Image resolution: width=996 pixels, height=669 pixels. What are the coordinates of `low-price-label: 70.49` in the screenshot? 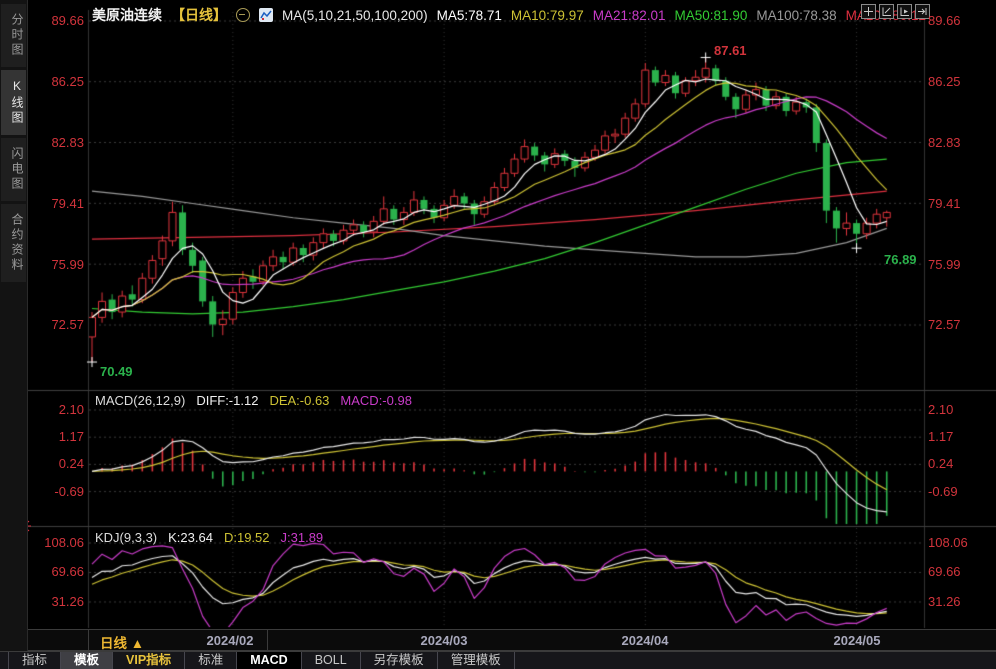 It's located at (116, 371).